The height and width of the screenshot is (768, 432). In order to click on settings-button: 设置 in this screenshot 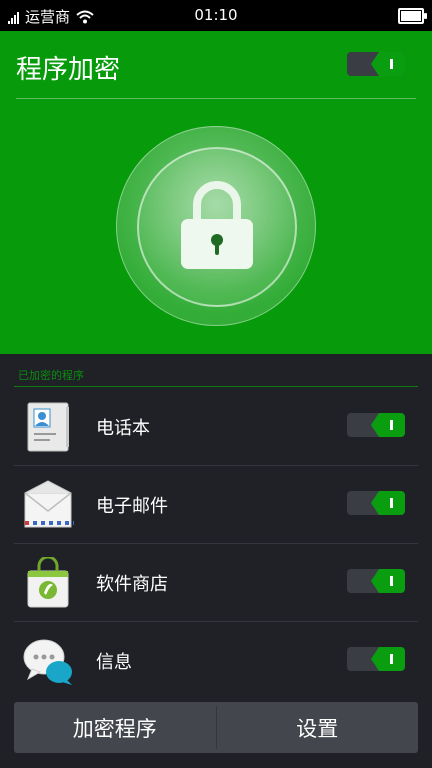, I will do `click(318, 727)`.